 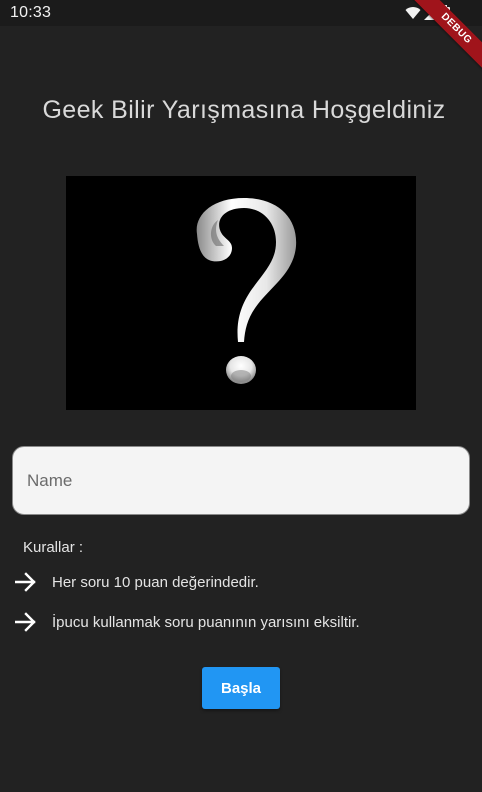 What do you see at coordinates (248, 480) in the screenshot?
I see `name-input` at bounding box center [248, 480].